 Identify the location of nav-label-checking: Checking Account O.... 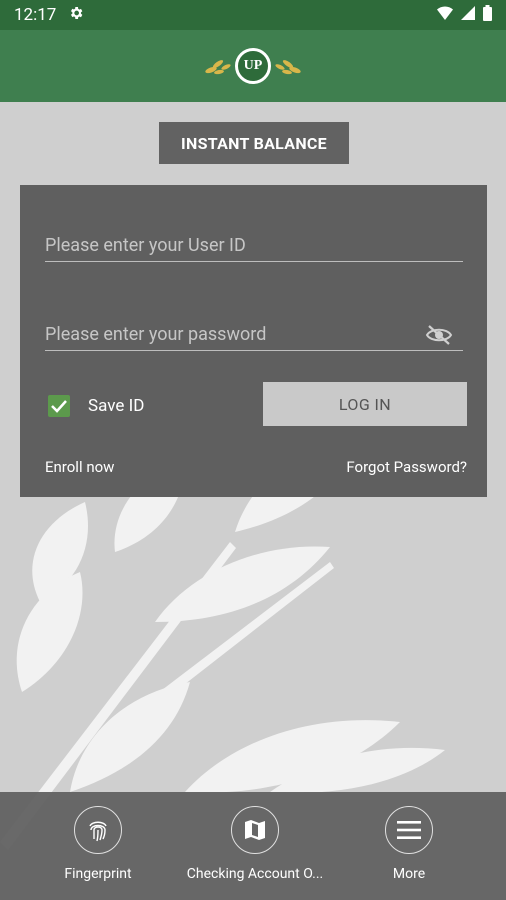
(255, 874).